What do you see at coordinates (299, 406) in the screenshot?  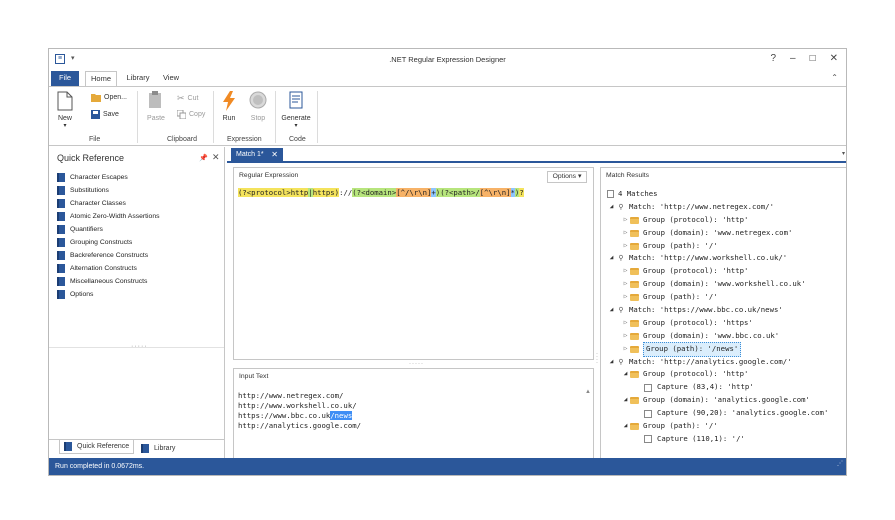 I see `input-line: http://www.workshell.co.uk/` at bounding box center [299, 406].